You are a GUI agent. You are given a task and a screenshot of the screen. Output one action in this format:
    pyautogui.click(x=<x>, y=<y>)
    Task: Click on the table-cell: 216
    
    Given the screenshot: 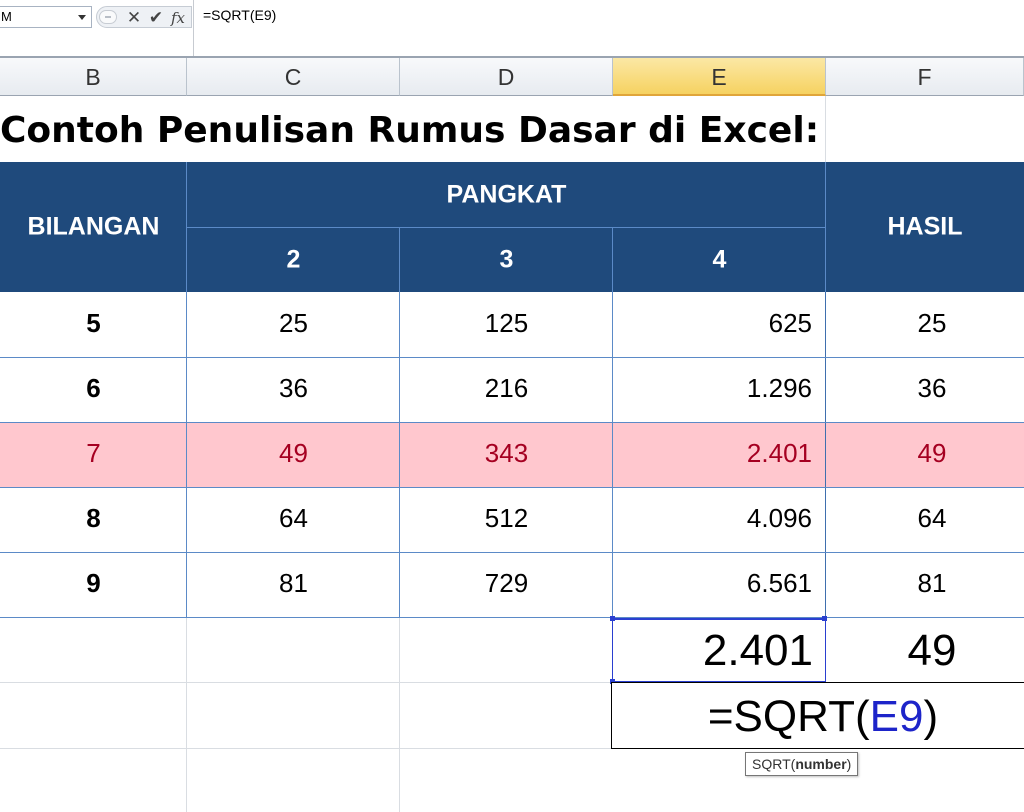 What is the action you would take?
    pyautogui.click(x=506, y=388)
    